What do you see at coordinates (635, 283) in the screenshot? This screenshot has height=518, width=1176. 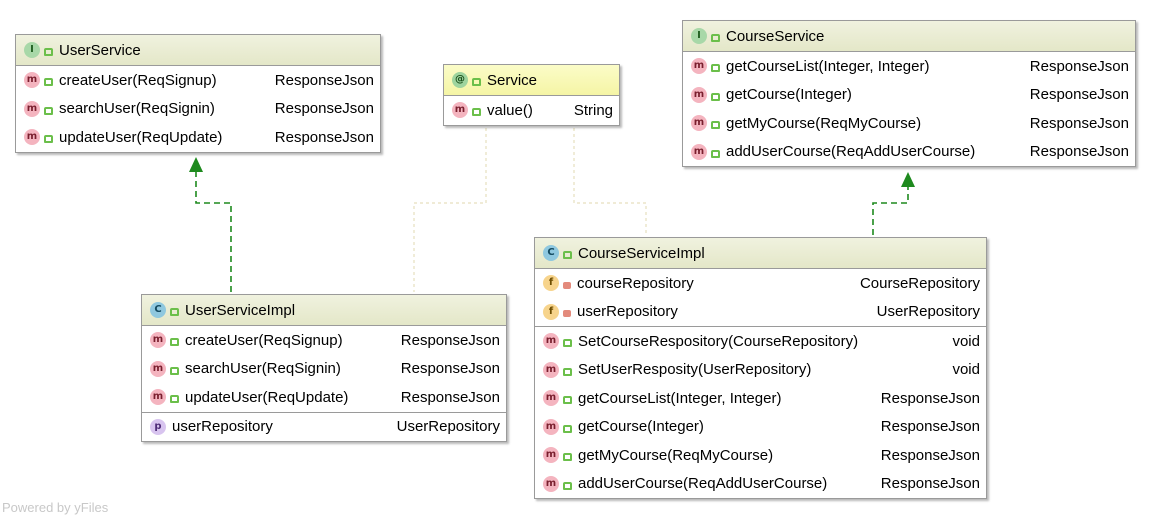 I see `field-name: courseRepository` at bounding box center [635, 283].